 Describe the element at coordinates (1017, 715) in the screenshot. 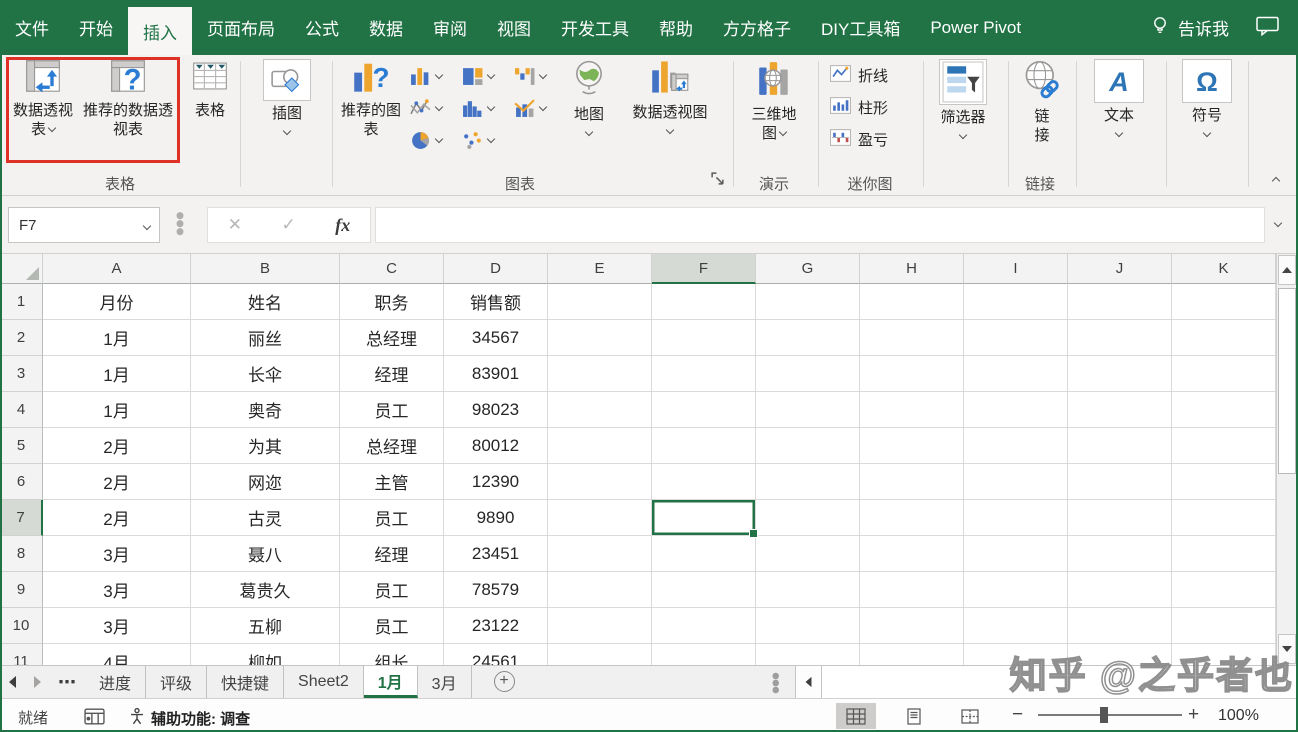

I see `zoom-out-button: −` at that location.